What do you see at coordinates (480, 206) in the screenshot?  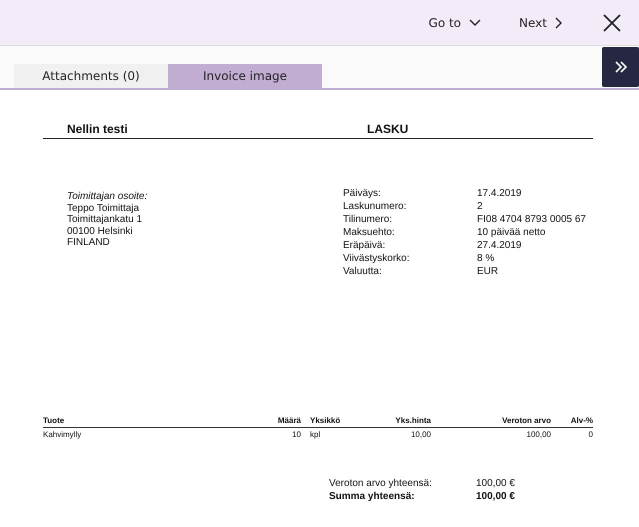 I see `detail-value: 2` at bounding box center [480, 206].